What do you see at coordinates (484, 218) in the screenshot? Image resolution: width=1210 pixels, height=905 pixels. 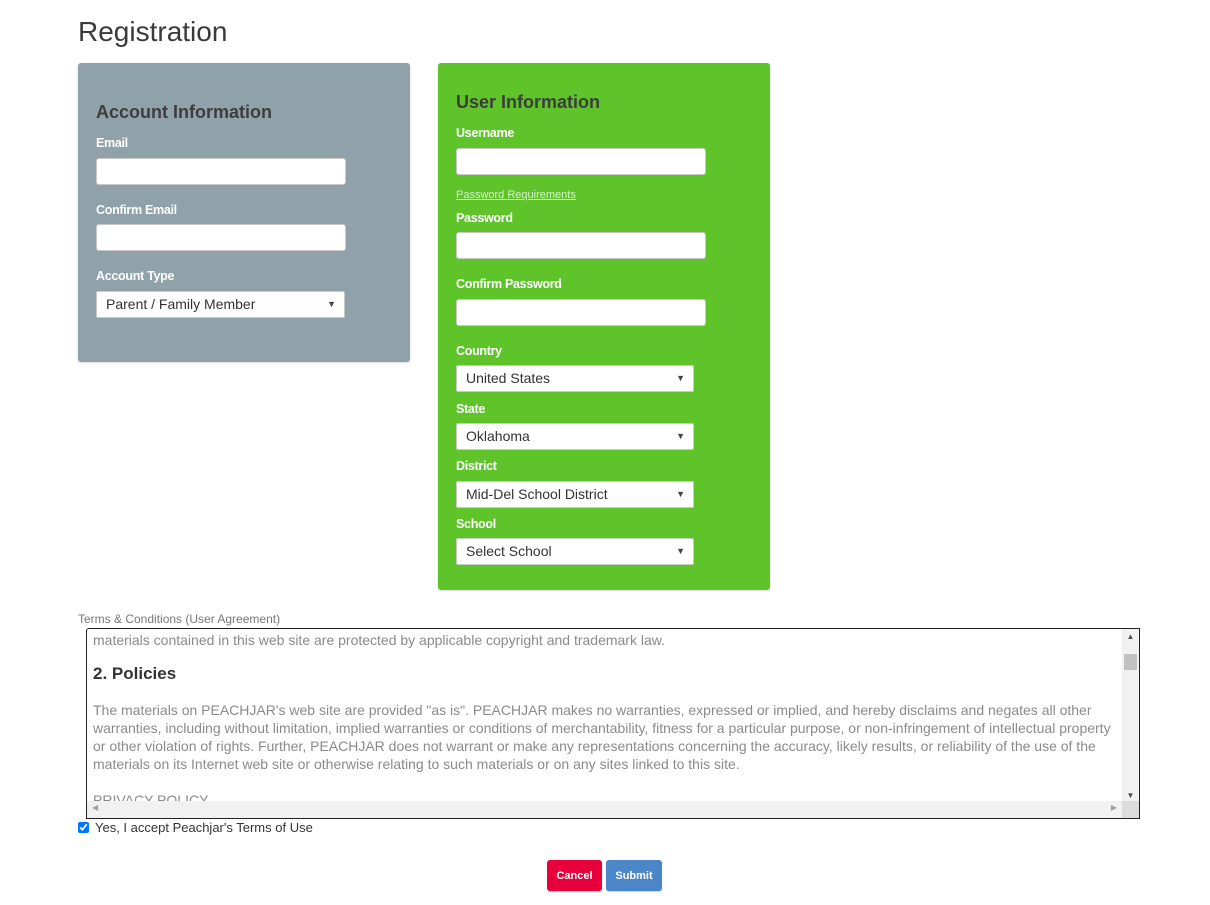 I see `password-label: Password` at bounding box center [484, 218].